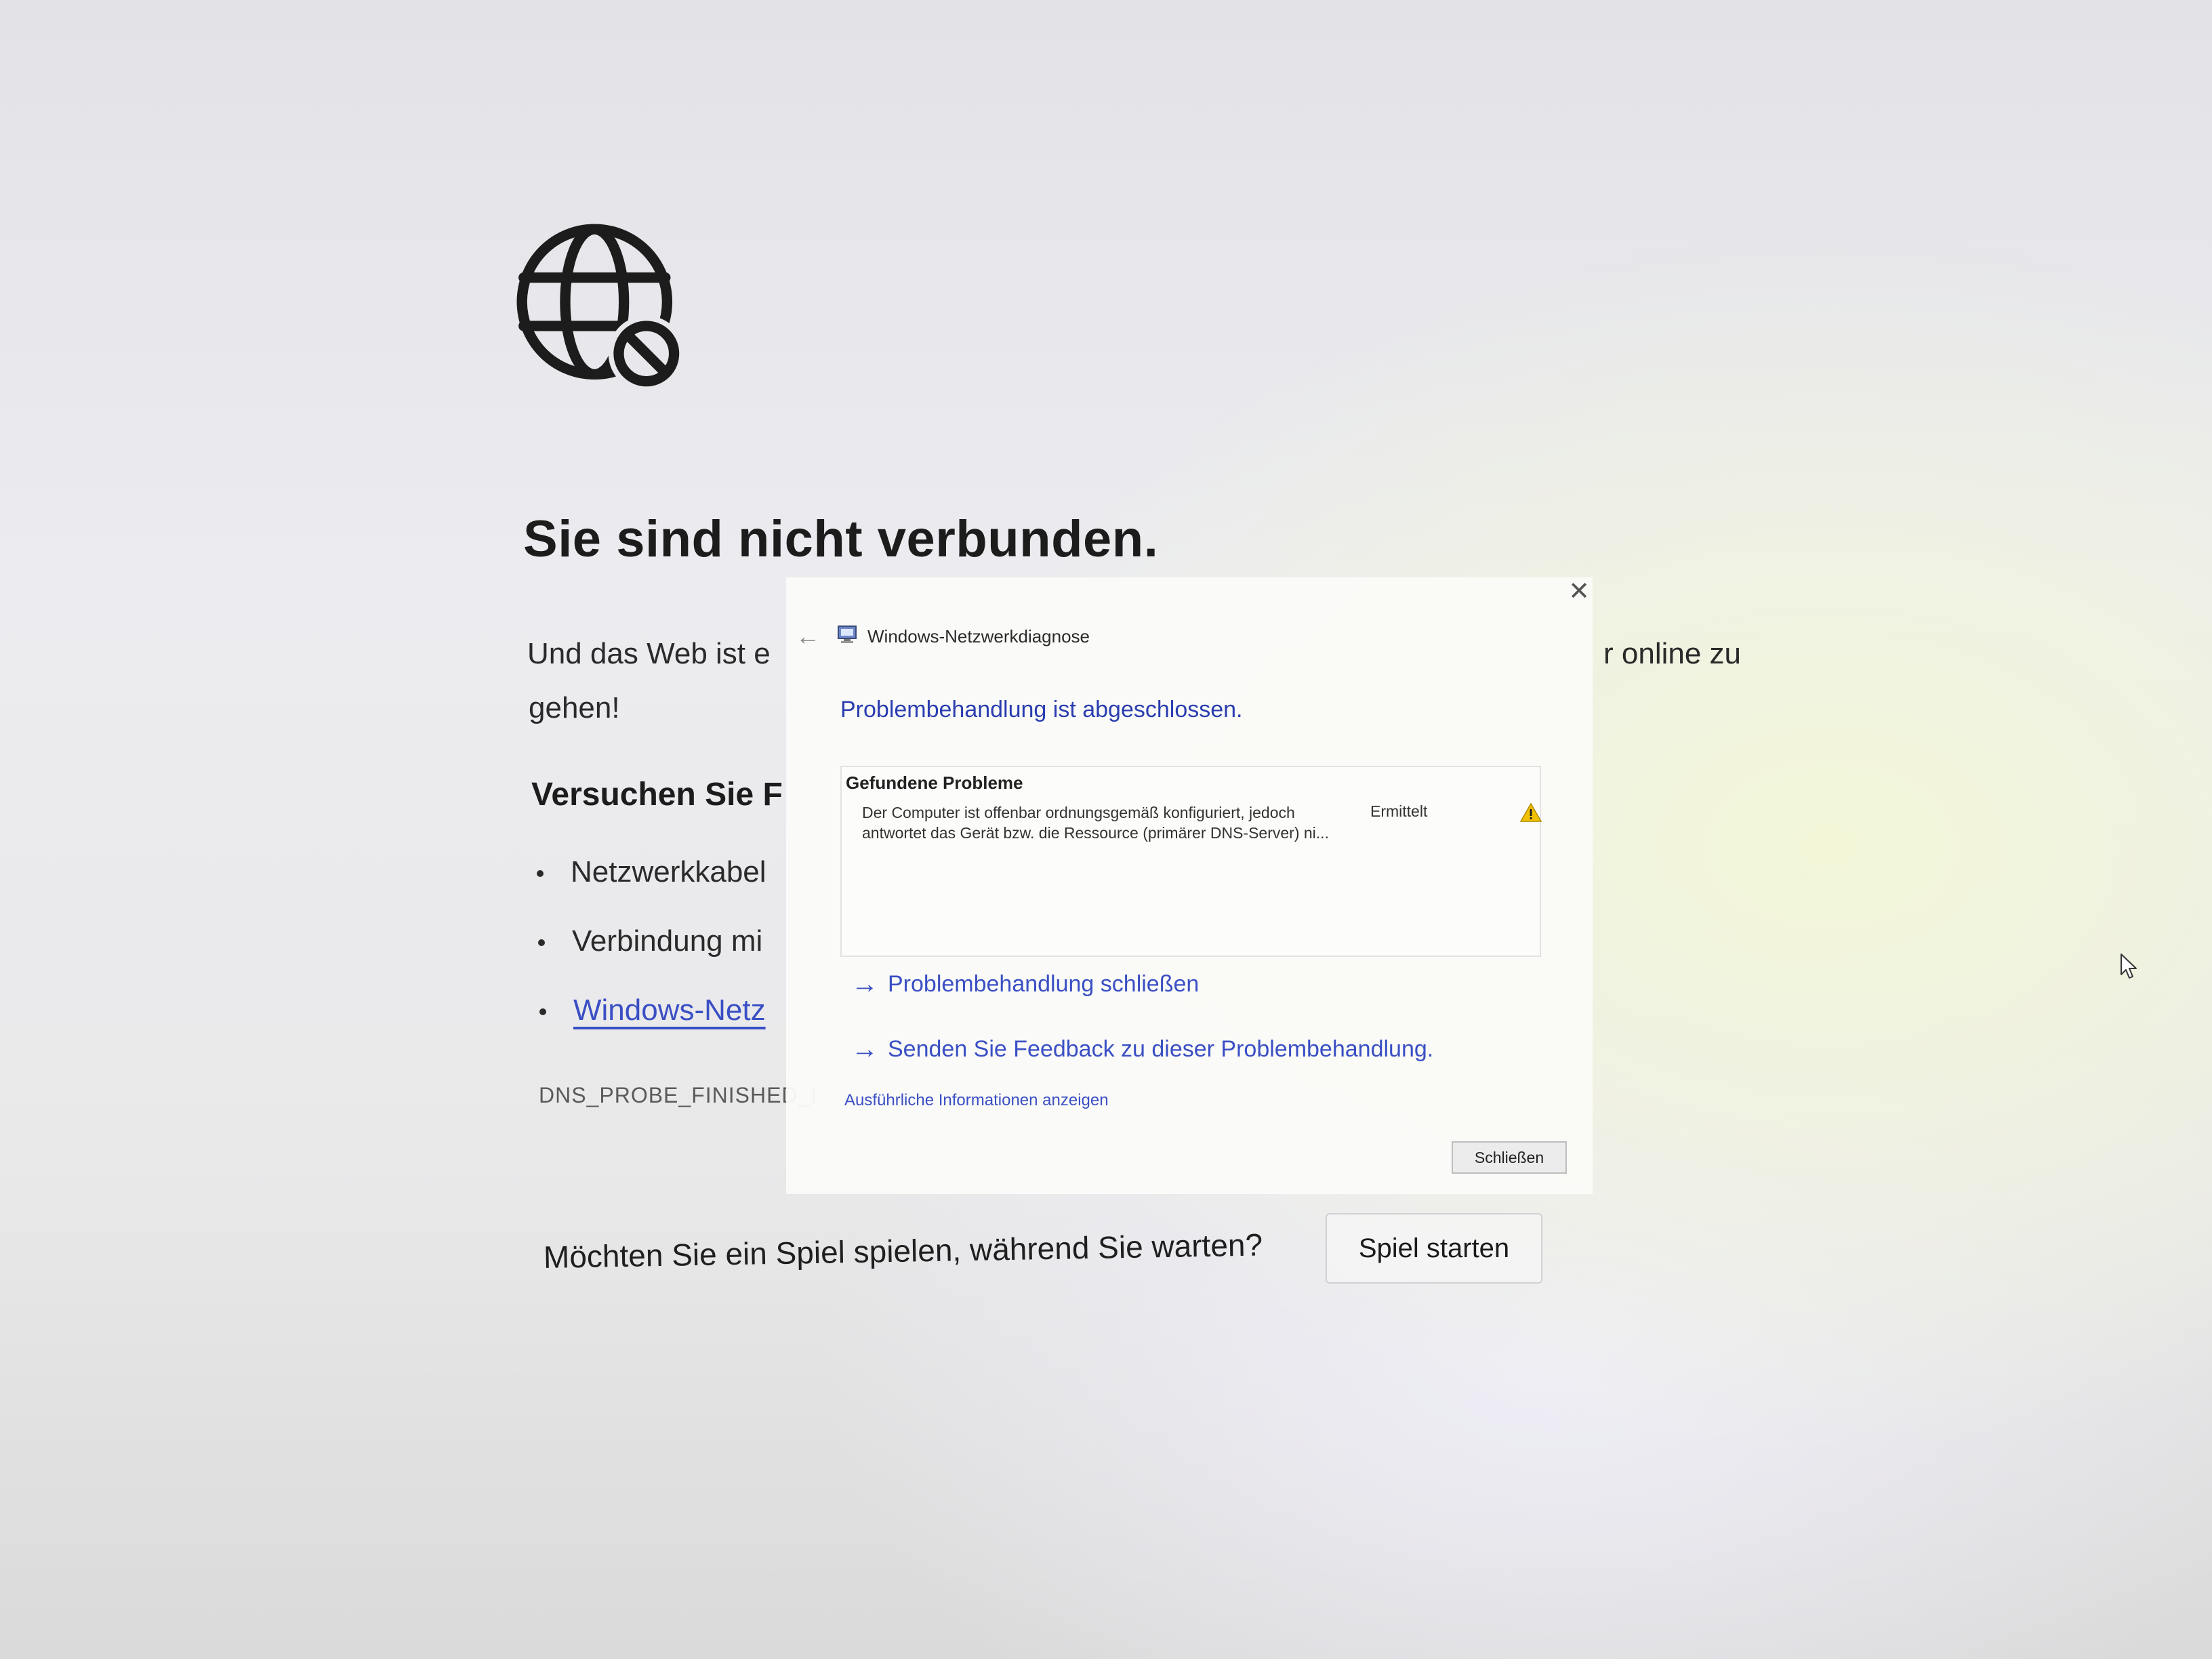 Image resolution: width=2212 pixels, height=1659 pixels. Describe the element at coordinates (667, 941) in the screenshot. I see `suggestion-text: Verbindung mi` at that location.